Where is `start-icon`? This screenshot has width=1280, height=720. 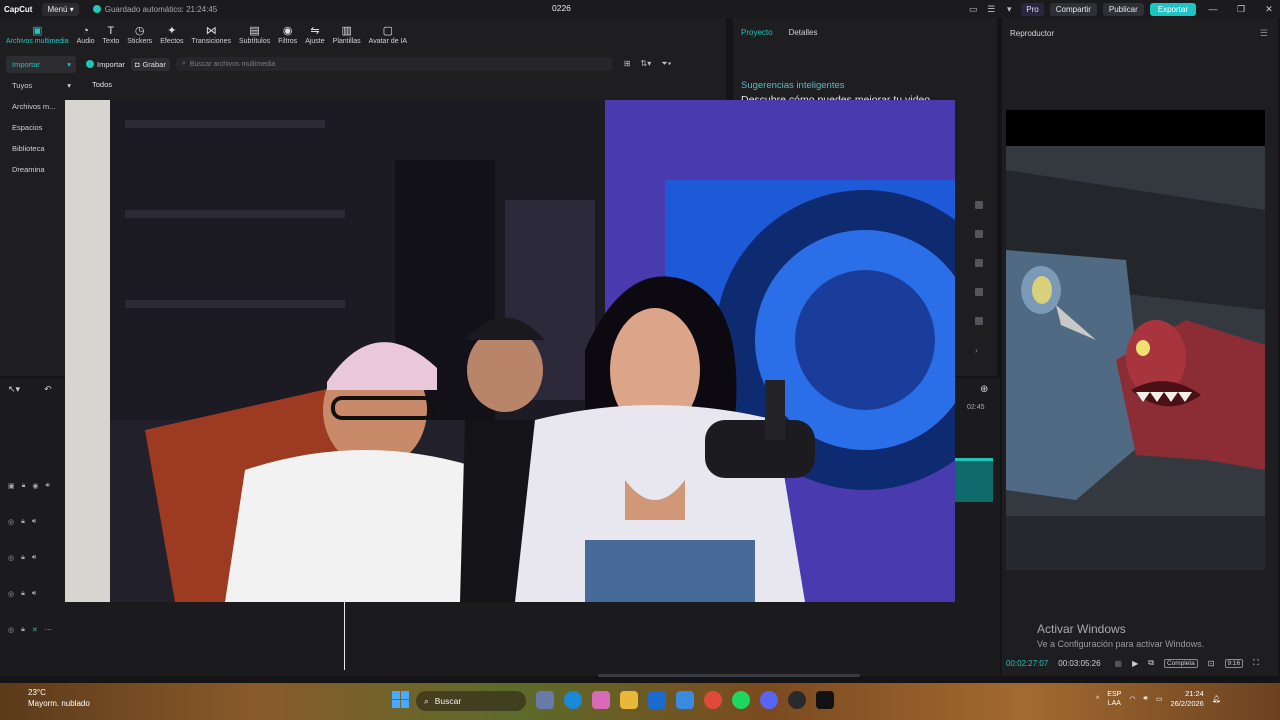
start-icon is located at coordinates (400, 699).